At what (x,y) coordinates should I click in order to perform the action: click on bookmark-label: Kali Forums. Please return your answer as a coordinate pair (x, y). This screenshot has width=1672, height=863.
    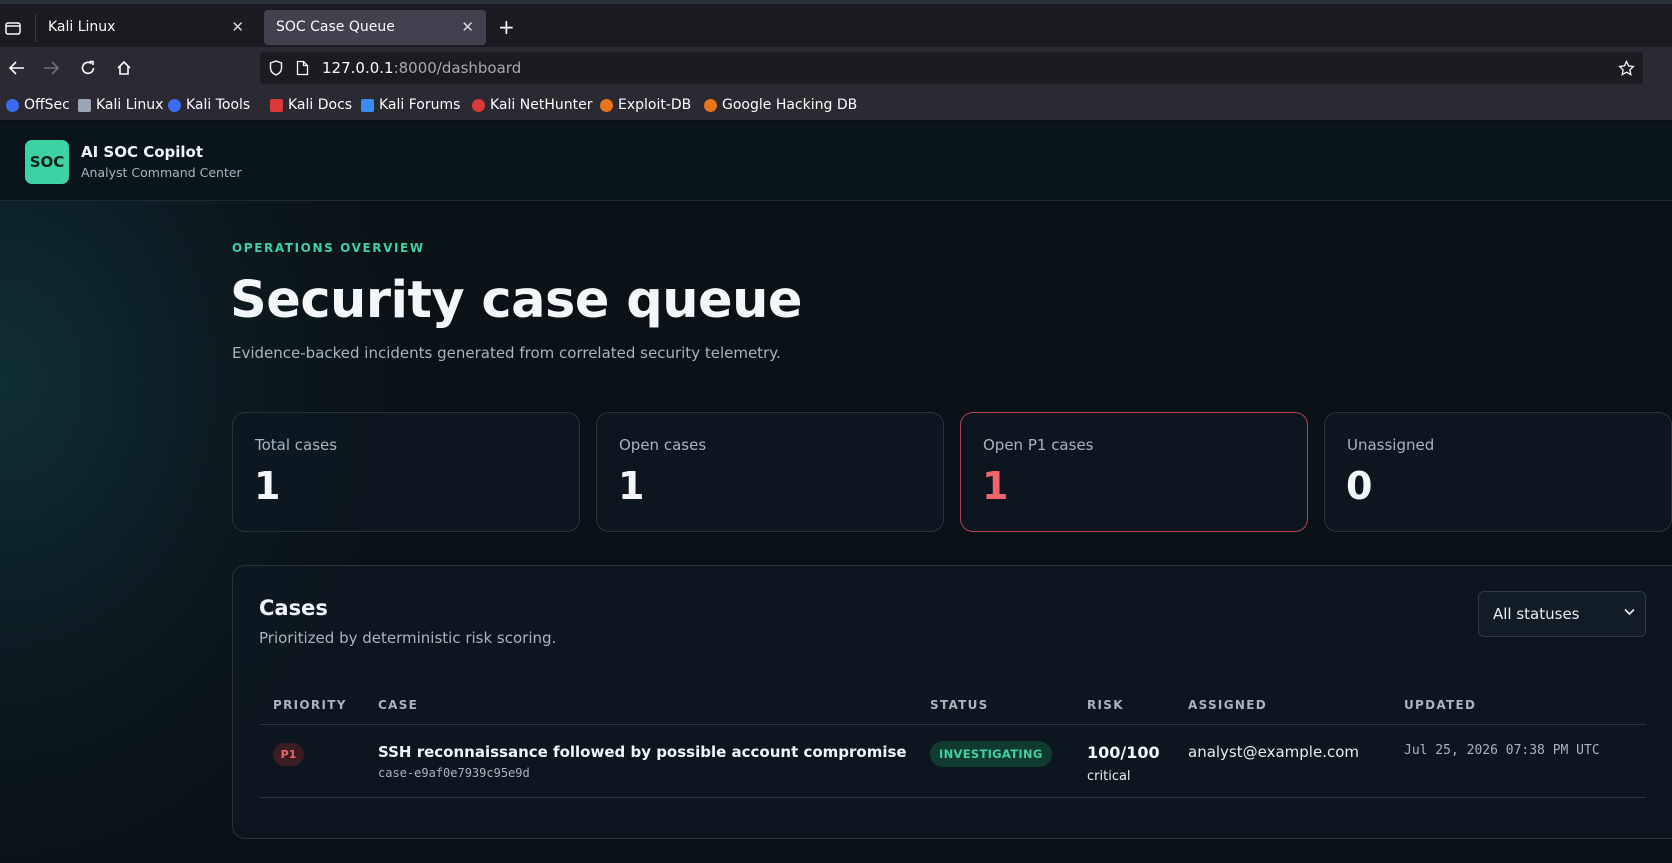
    Looking at the image, I should click on (420, 105).